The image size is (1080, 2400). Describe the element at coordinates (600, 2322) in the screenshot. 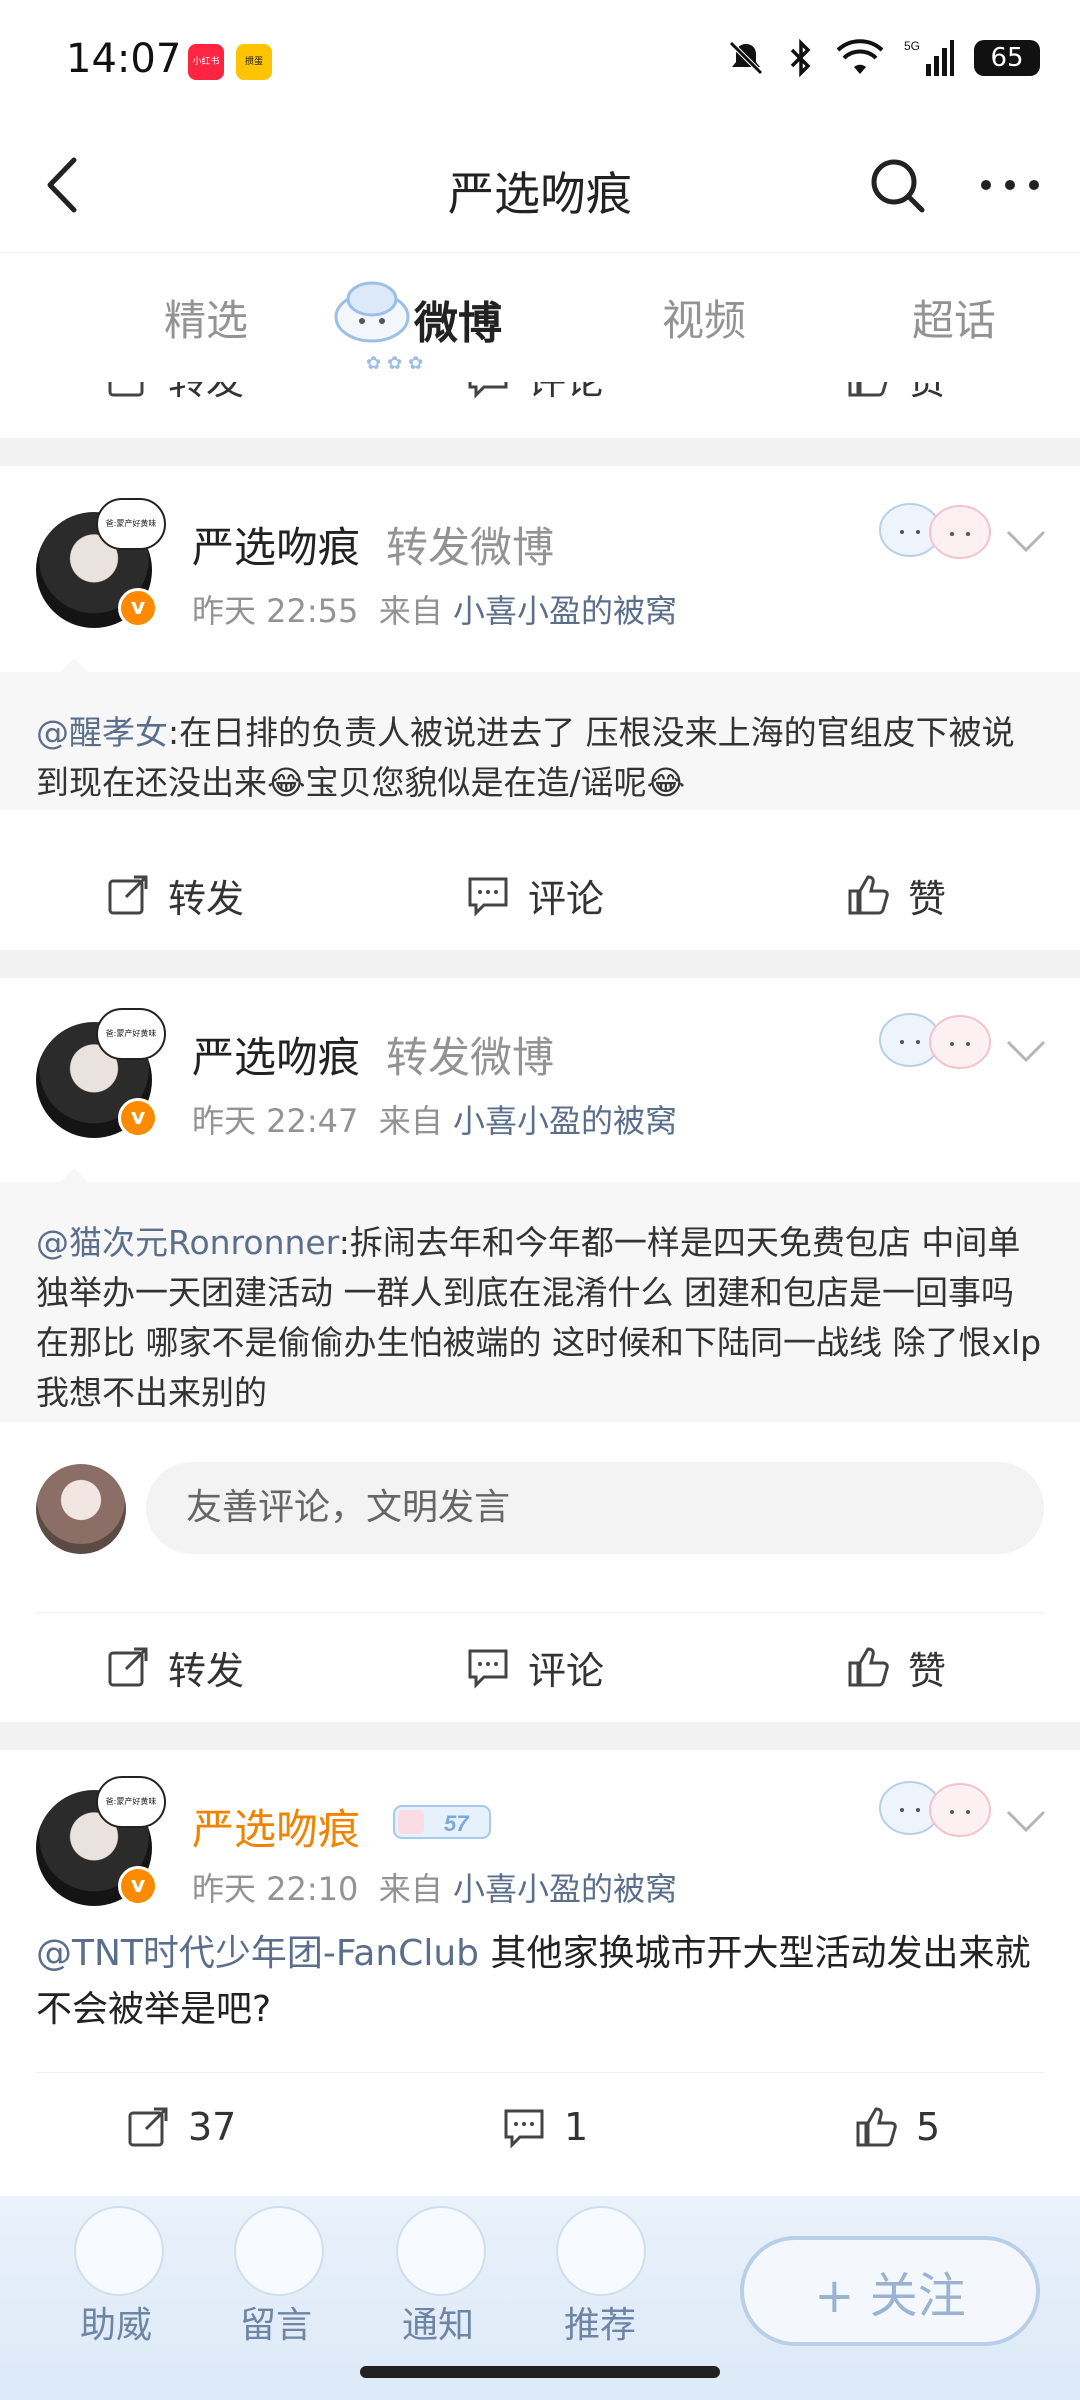

I see `bottom-item-recommend: 推荐` at that location.